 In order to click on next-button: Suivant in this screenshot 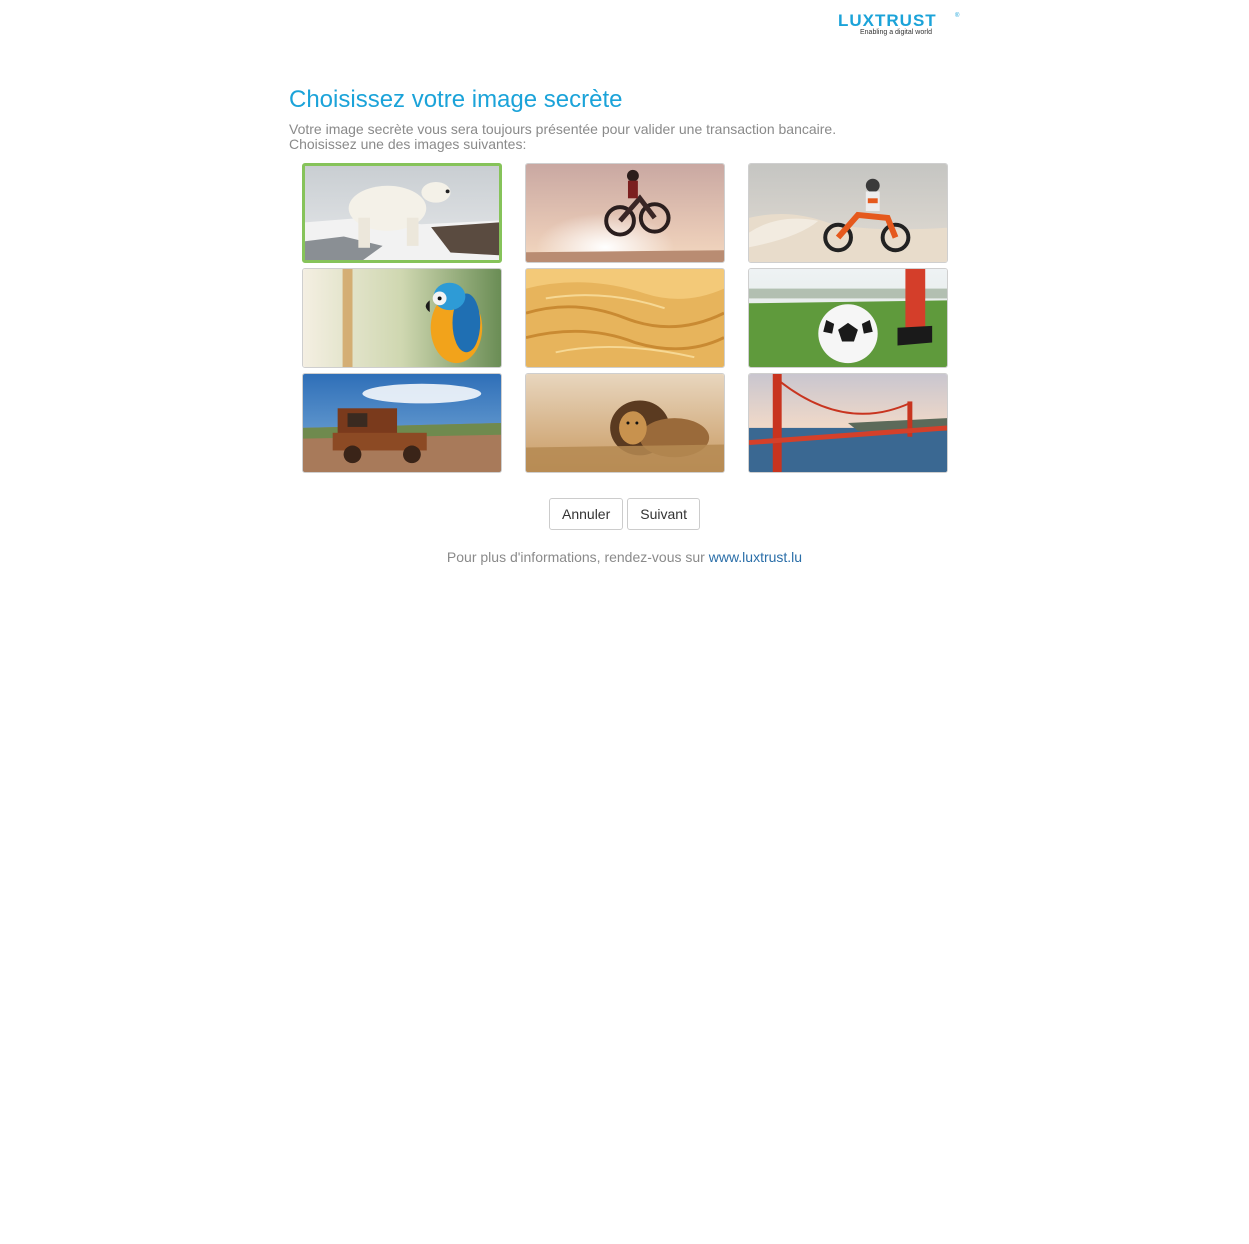, I will do `click(663, 514)`.